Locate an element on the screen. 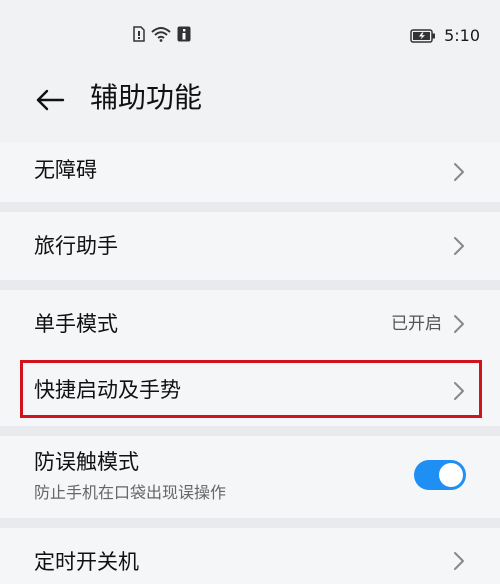 Image resolution: width=500 pixels, height=584 pixels. page-header: 辅助功能 is located at coordinates (250, 102).